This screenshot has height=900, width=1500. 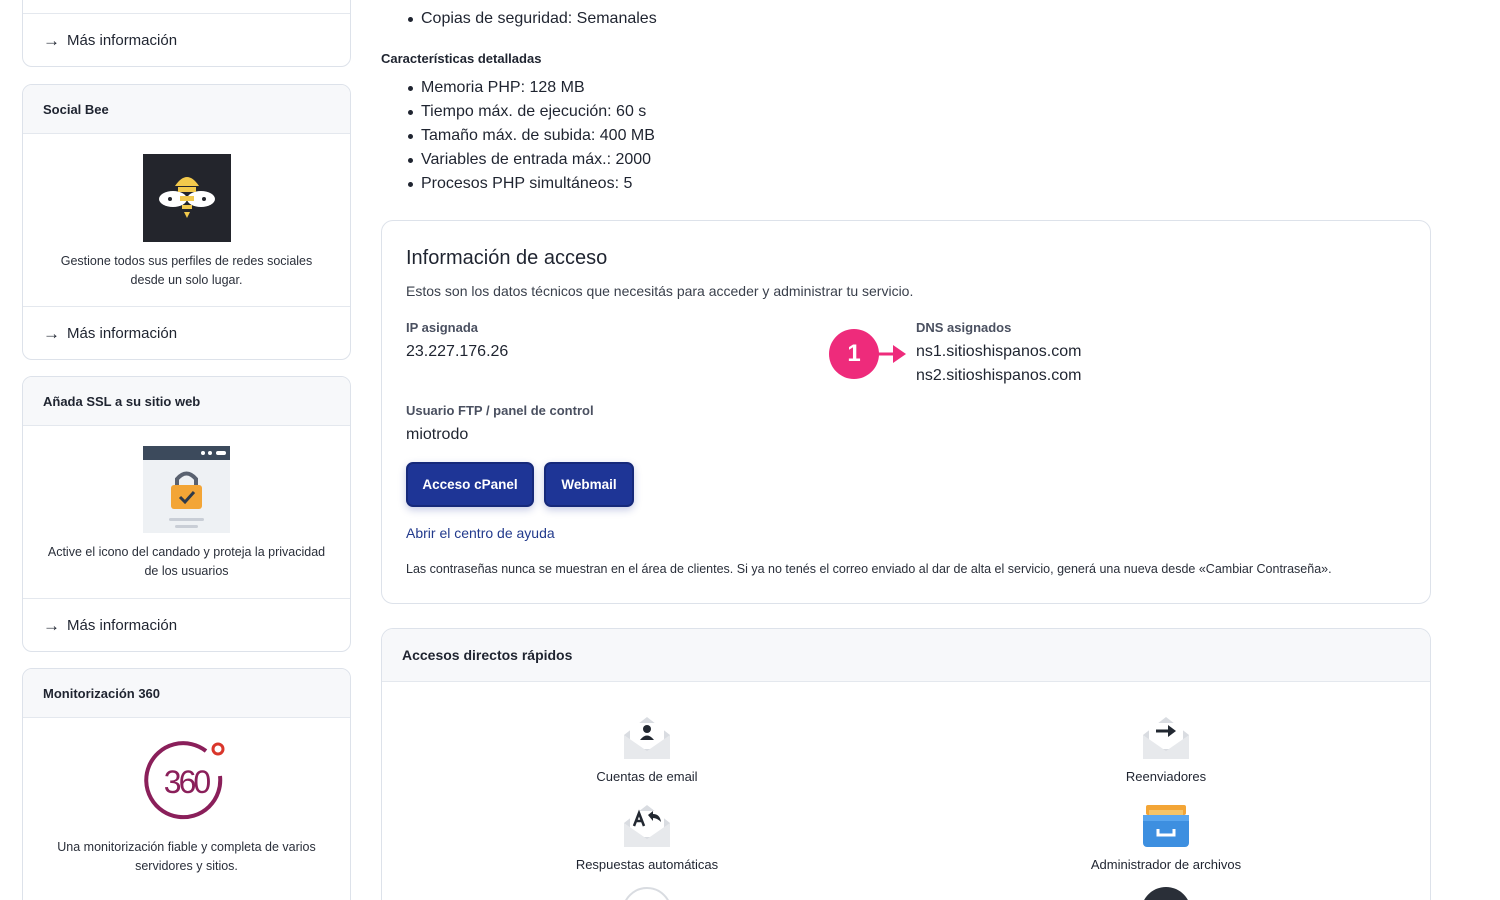 What do you see at coordinates (507, 258) in the screenshot?
I see `access-title: Información de acceso` at bounding box center [507, 258].